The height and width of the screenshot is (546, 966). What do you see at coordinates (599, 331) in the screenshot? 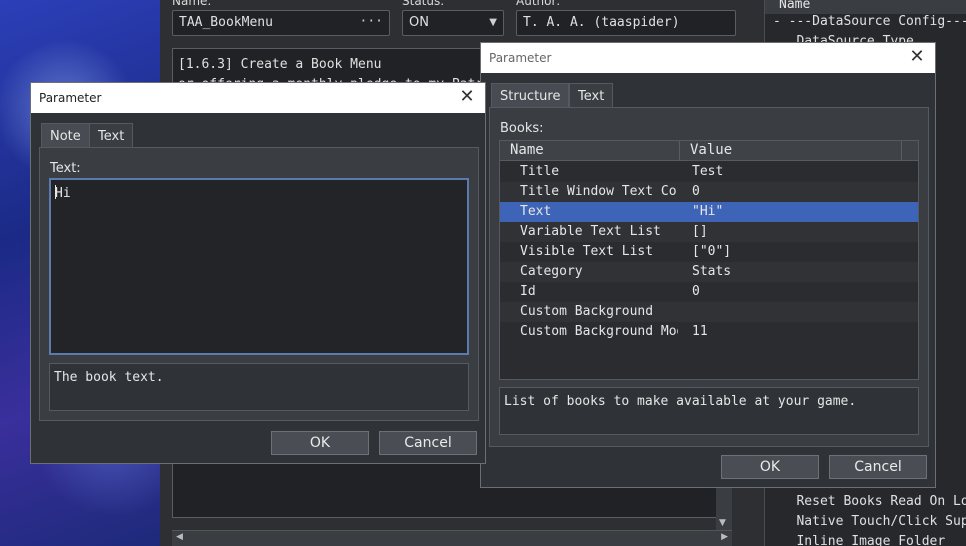
I see `row-name: Custom Background Mode` at bounding box center [599, 331].